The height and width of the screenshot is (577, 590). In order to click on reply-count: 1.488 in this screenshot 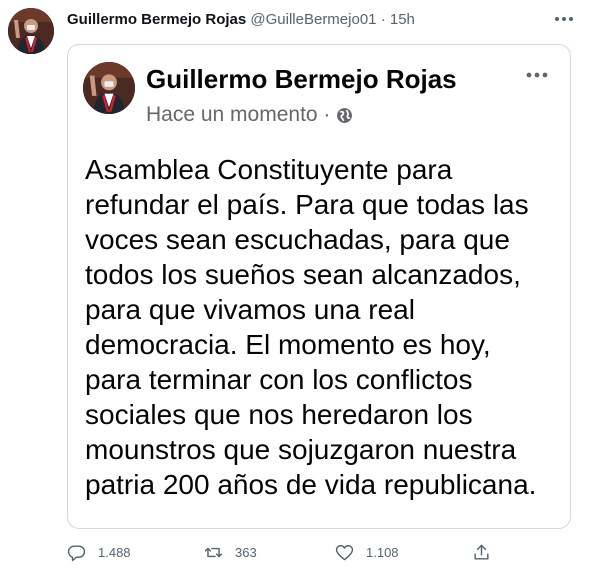, I will do `click(114, 552)`.